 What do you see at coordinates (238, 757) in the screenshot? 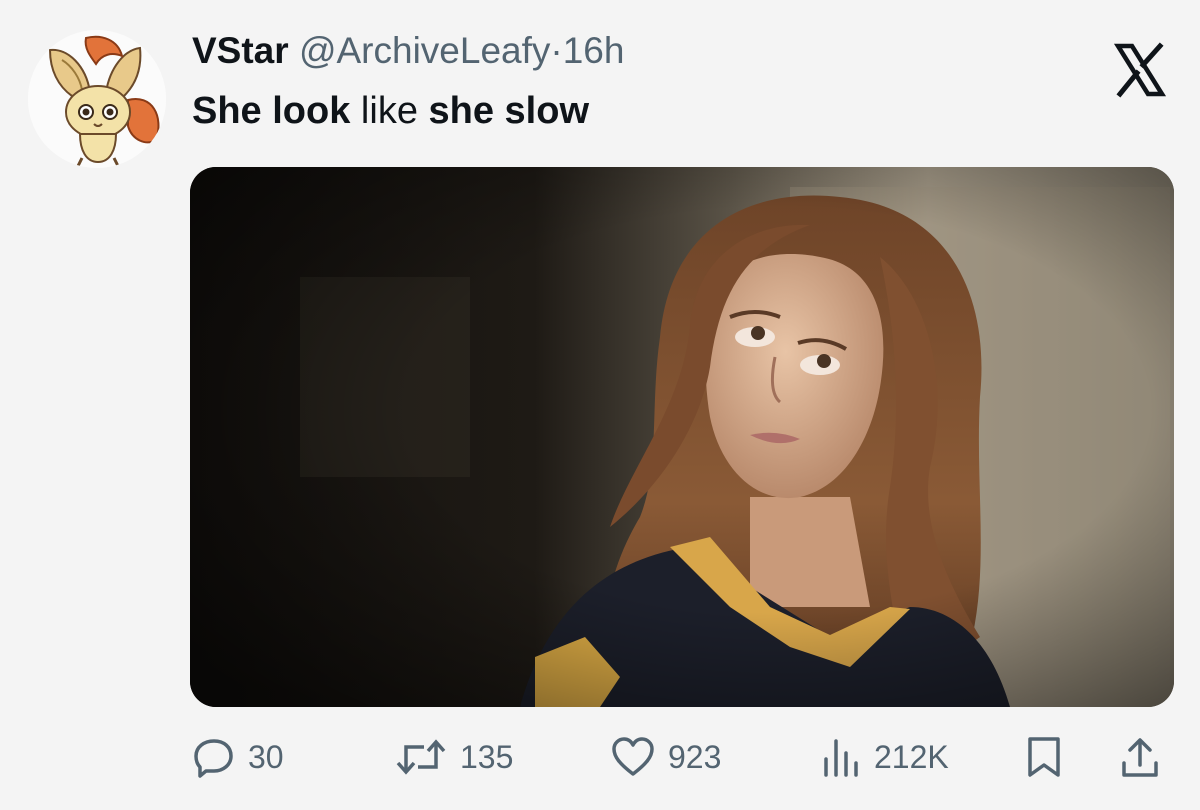
I see `reply-button: 30` at bounding box center [238, 757].